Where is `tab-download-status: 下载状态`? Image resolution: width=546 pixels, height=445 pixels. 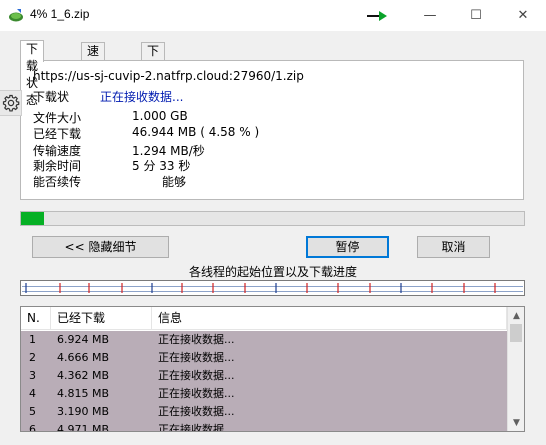
tab-download-status: 下载状态 is located at coordinates (32, 73).